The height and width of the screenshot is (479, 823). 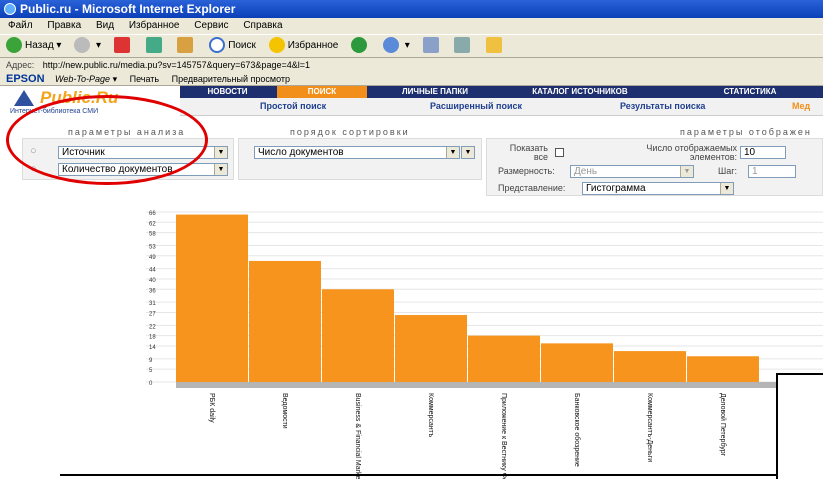 I want to click on y-tick-label: 14, so click(x=152, y=348).